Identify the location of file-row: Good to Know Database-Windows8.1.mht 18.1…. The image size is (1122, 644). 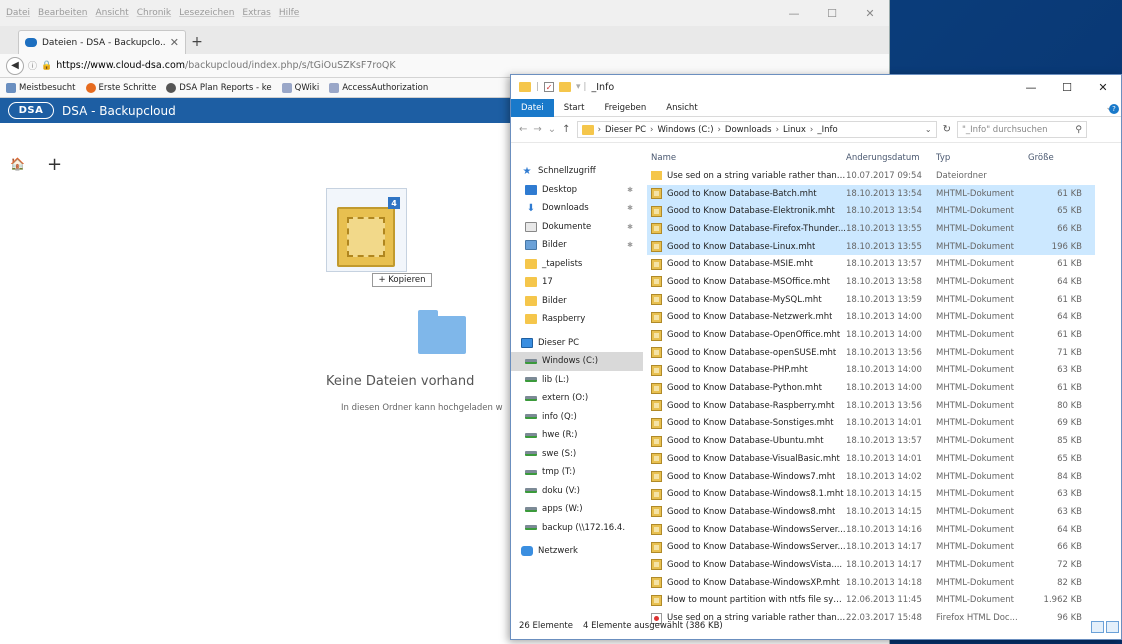
(871, 494).